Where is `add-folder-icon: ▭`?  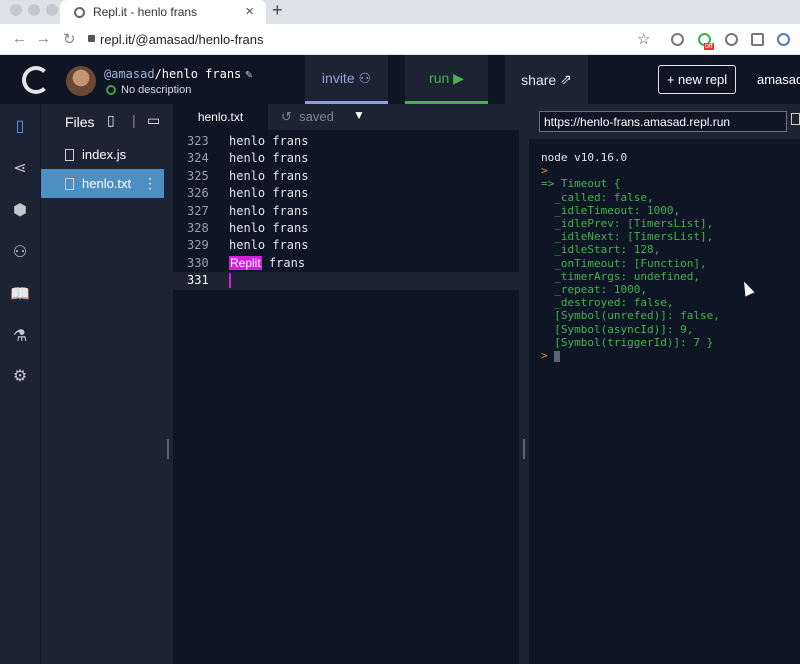 add-folder-icon: ▭ is located at coordinates (153, 120).